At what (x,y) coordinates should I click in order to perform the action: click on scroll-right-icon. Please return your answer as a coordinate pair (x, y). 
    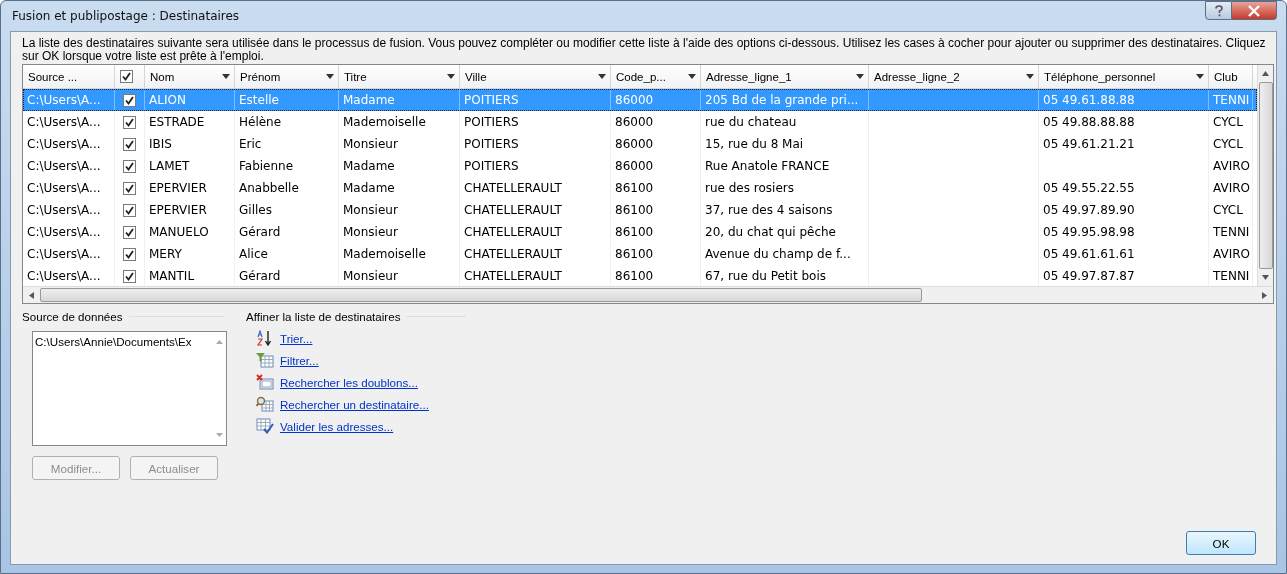
    Looking at the image, I should click on (1264, 295).